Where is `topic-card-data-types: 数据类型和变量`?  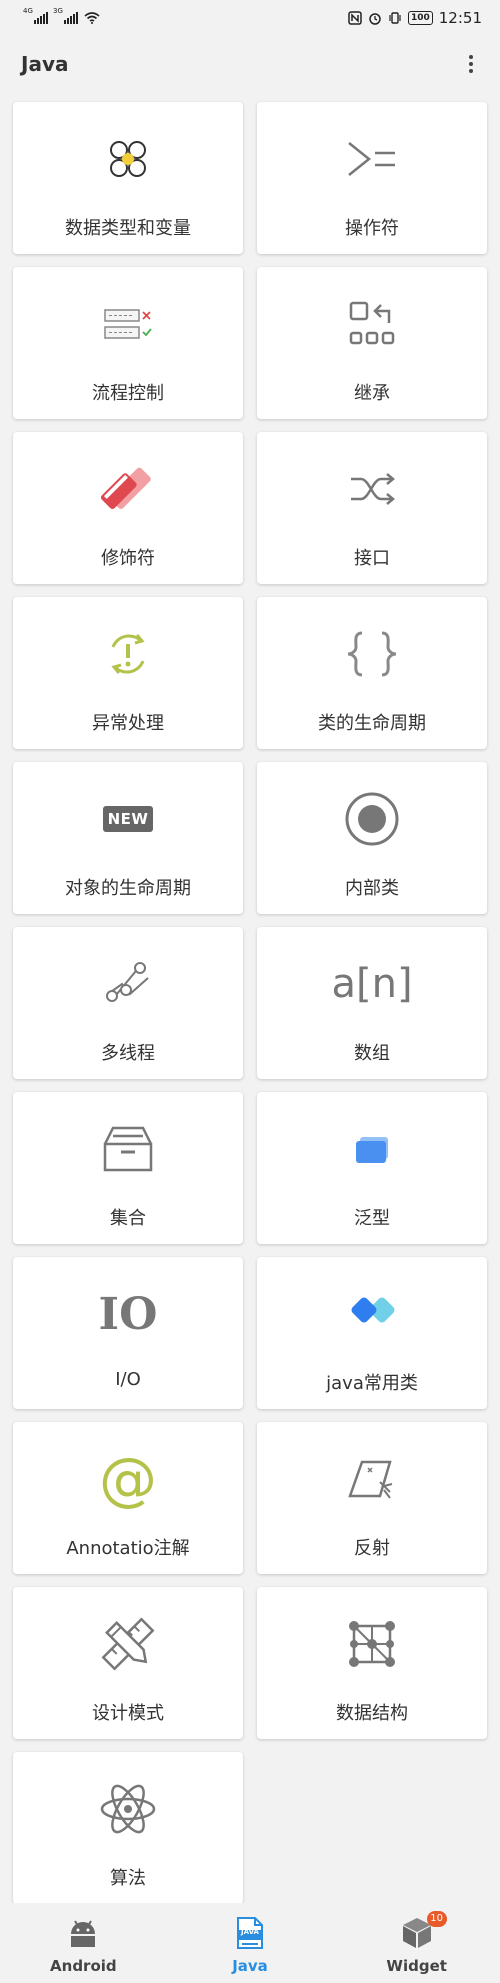
topic-card-data-types: 数据类型和变量 is located at coordinates (128, 178).